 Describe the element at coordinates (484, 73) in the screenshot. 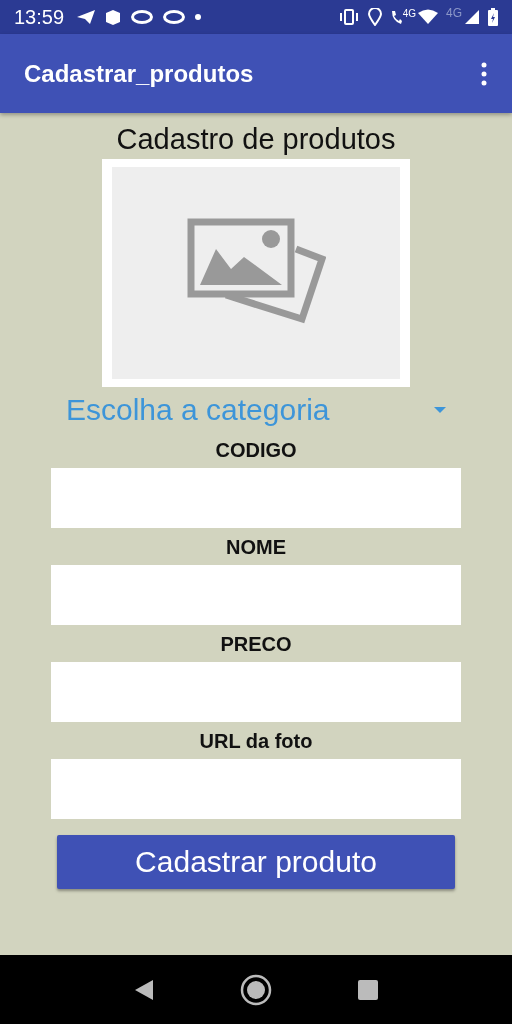

I see `overflow-menu-icon` at that location.